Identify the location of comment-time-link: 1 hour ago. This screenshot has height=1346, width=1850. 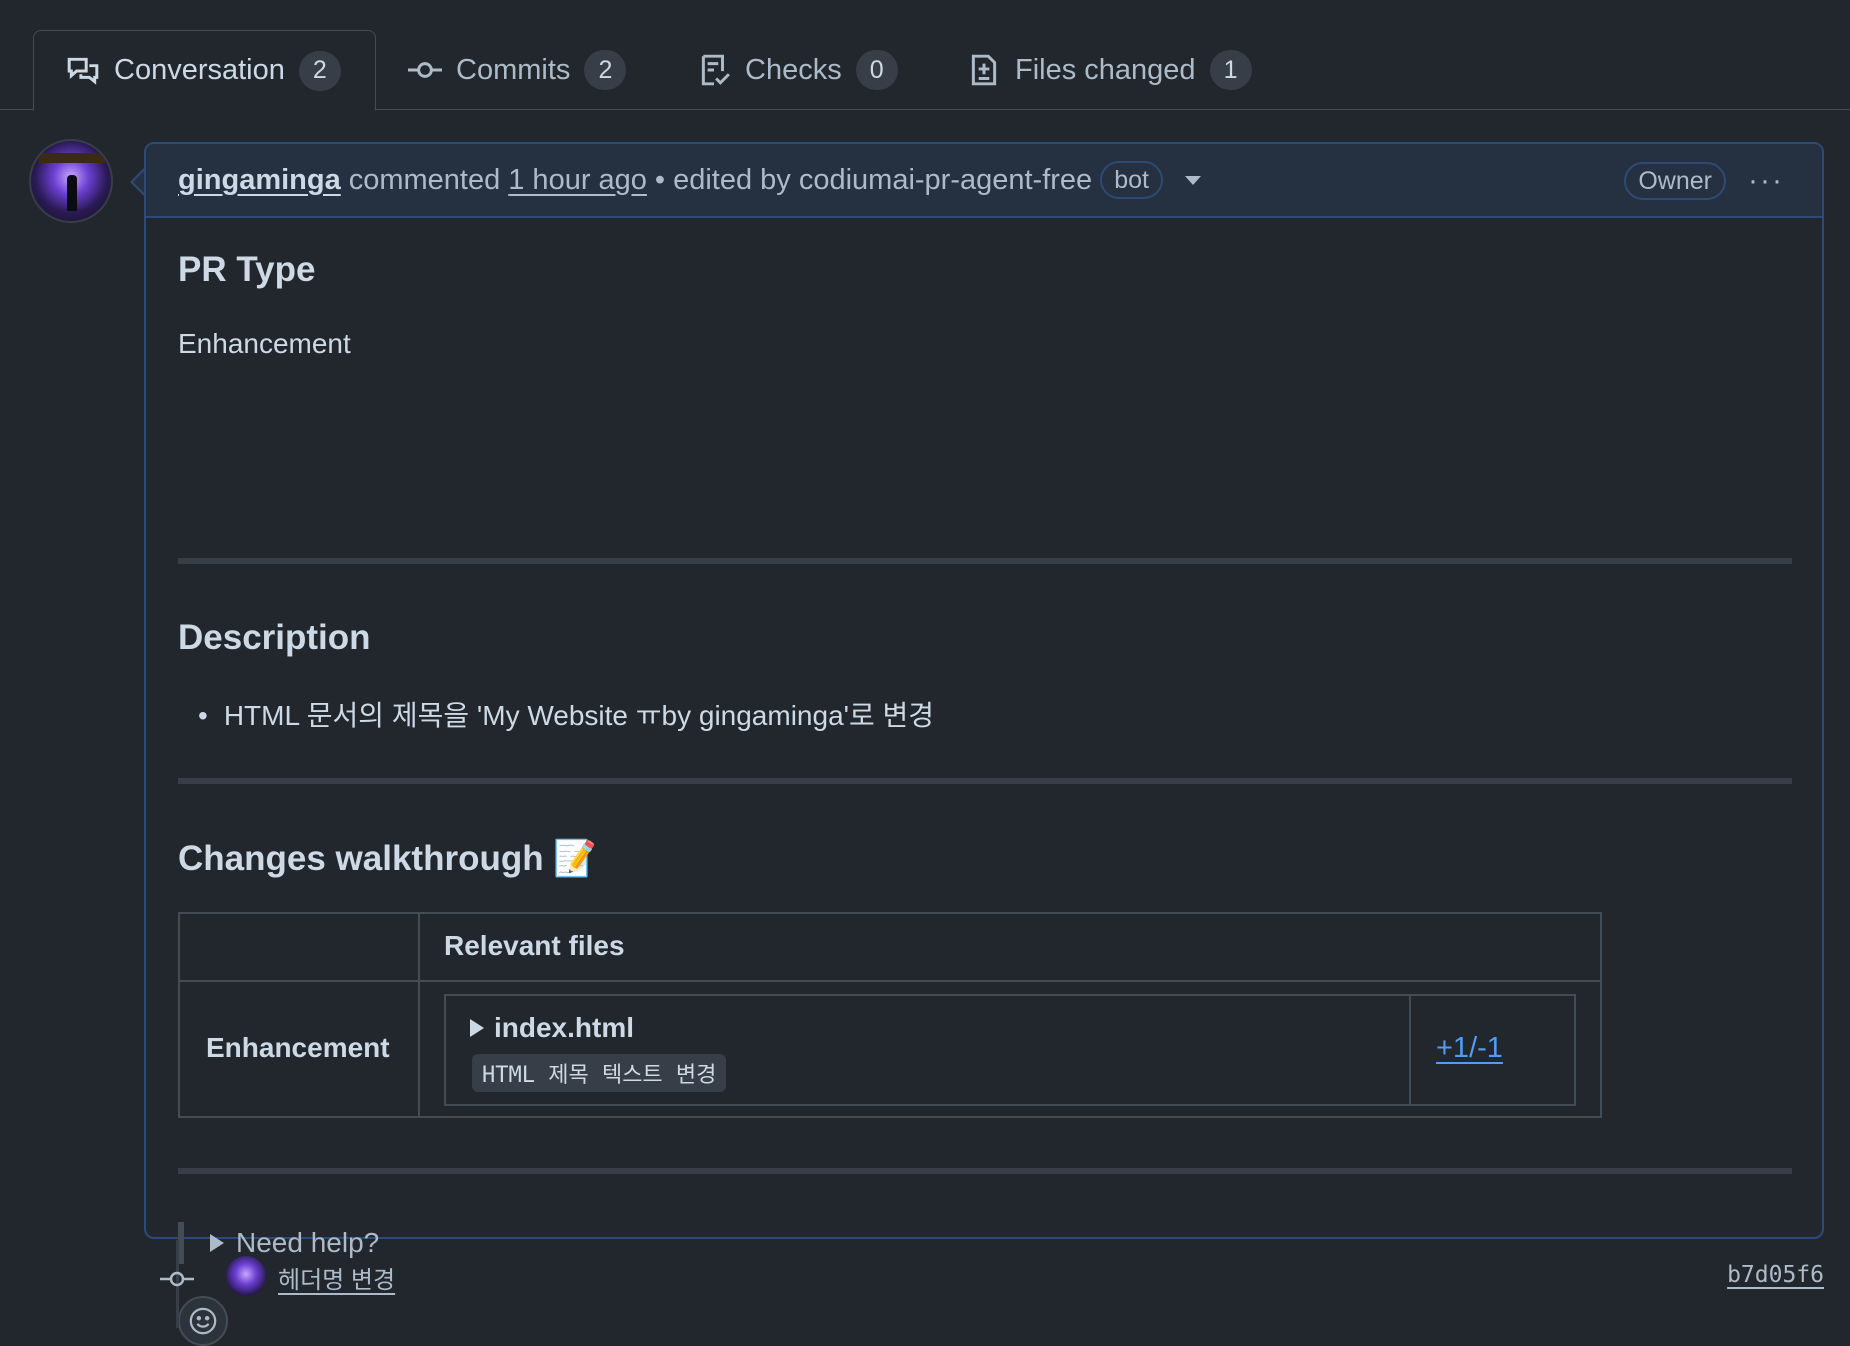
(577, 180).